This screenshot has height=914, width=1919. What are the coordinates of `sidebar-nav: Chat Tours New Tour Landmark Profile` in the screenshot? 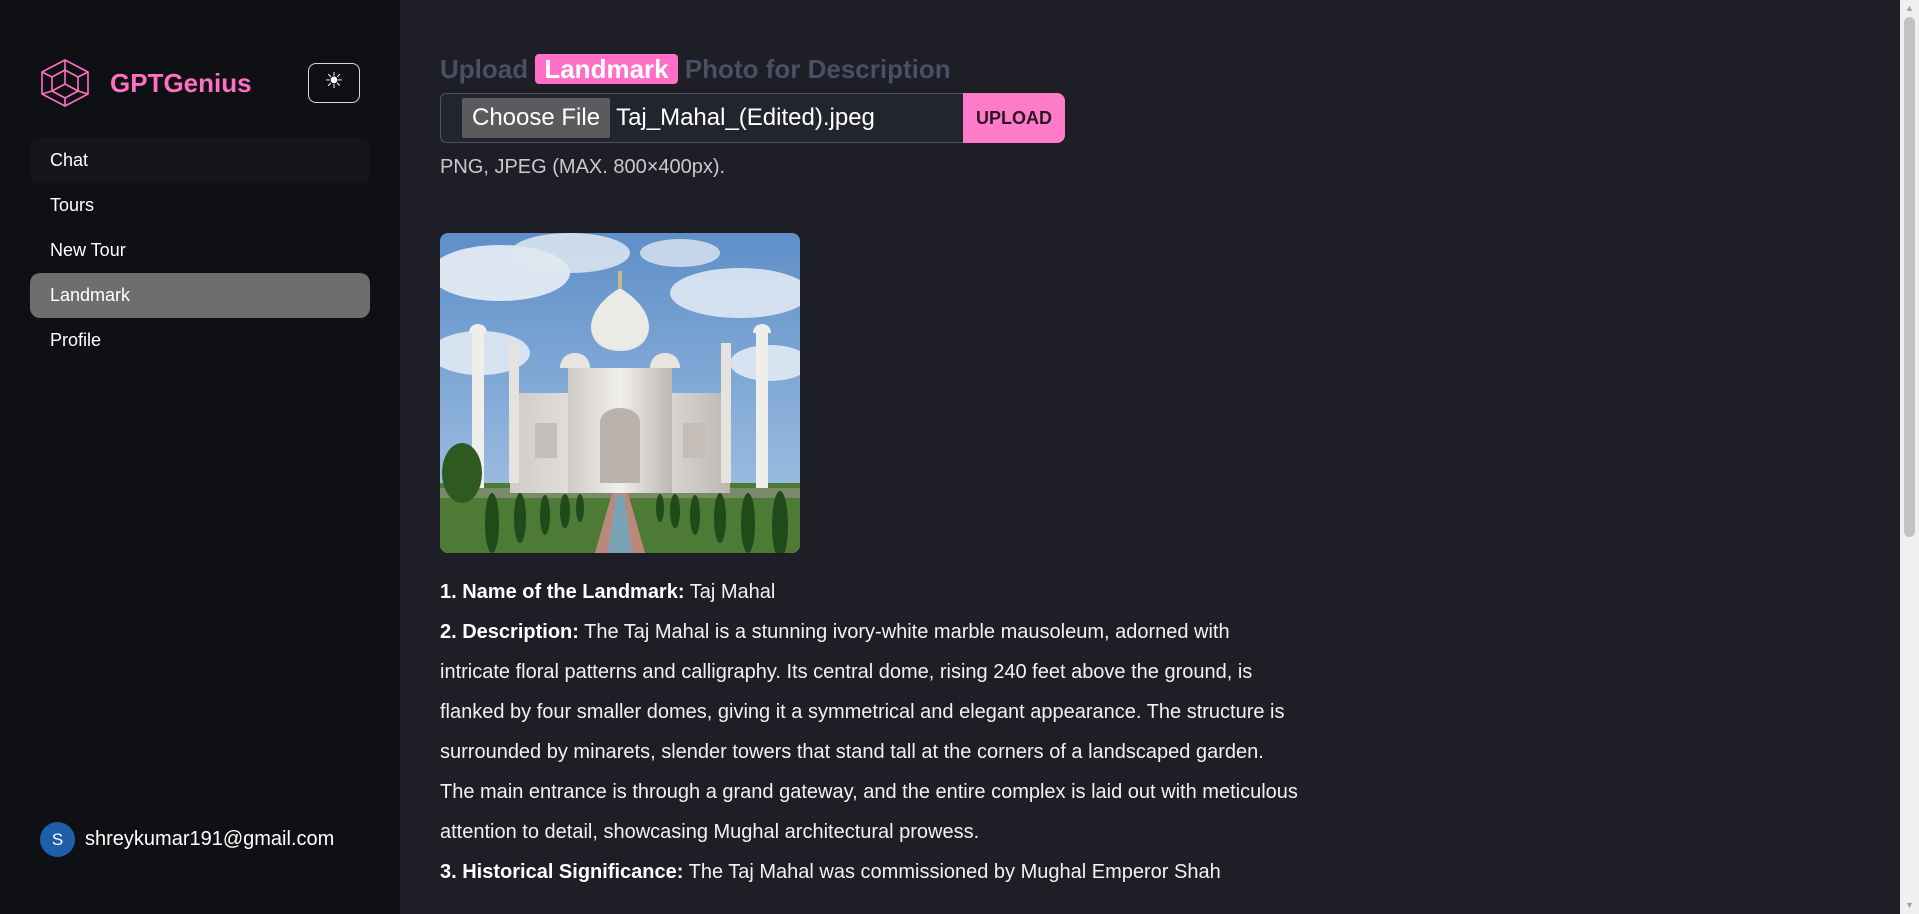 It's located at (200, 250).